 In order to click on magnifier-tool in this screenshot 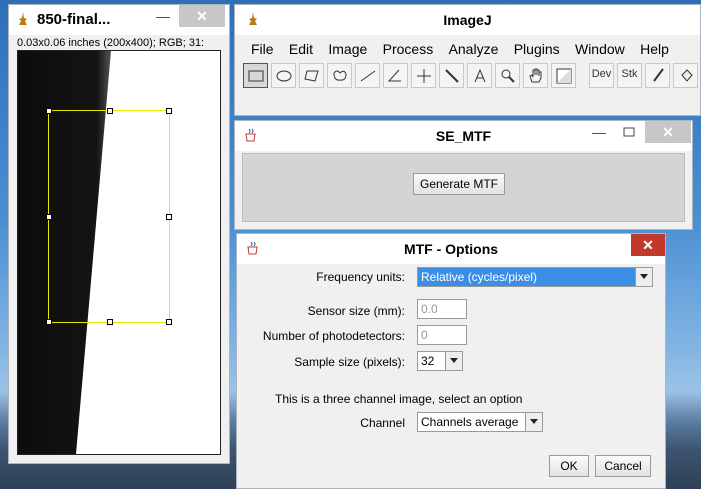, I will do `click(507, 75)`.